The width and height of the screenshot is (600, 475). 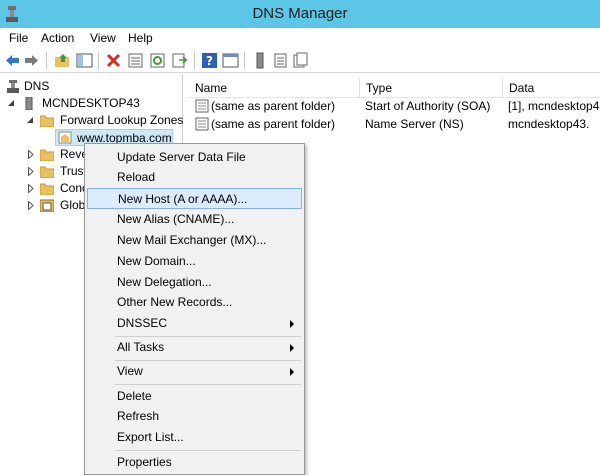 I want to click on tree-node-forward-zones: Forward Lookup Zones, so click(x=107, y=120).